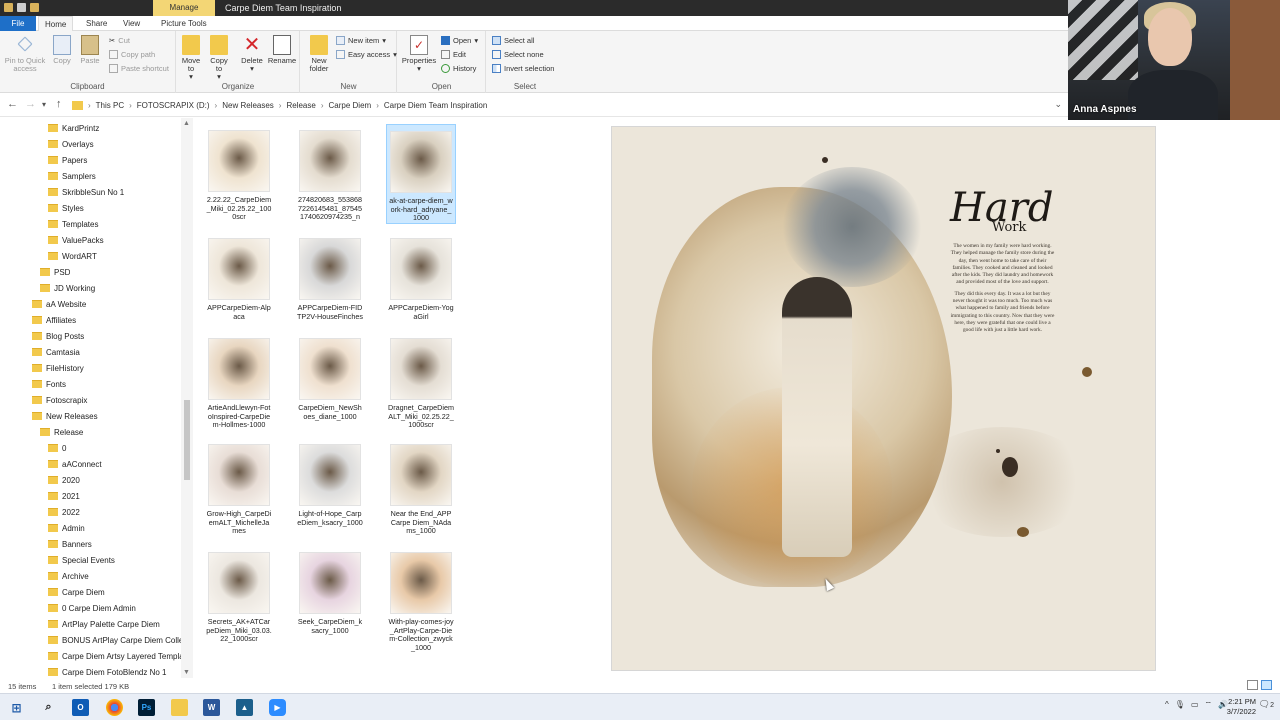 Image resolution: width=1280 pixels, height=720 pixels. What do you see at coordinates (1241, 707) in the screenshot?
I see `taskbar-clock: 2:21 PM 3/7/2022` at bounding box center [1241, 707].